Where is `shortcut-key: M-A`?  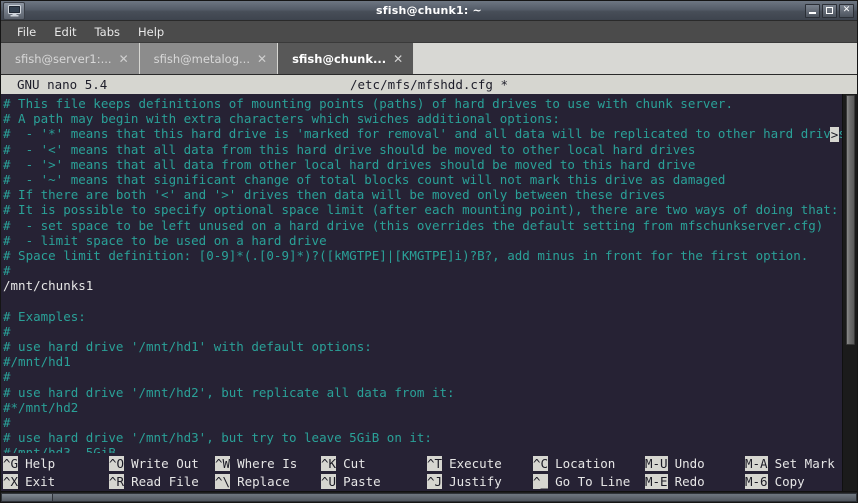
shortcut-key: M-A is located at coordinates (756, 463).